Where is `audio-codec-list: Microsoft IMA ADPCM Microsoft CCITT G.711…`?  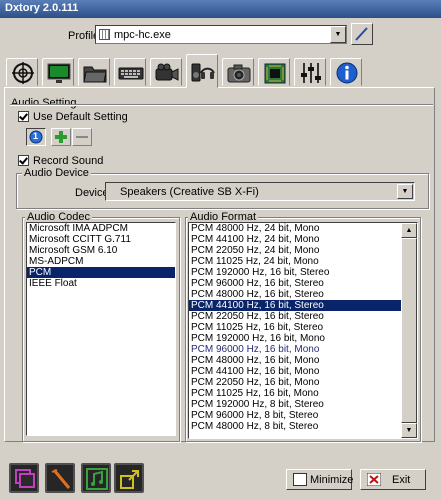 audio-codec-list: Microsoft IMA ADPCM Microsoft CCITT G.711… is located at coordinates (101, 329).